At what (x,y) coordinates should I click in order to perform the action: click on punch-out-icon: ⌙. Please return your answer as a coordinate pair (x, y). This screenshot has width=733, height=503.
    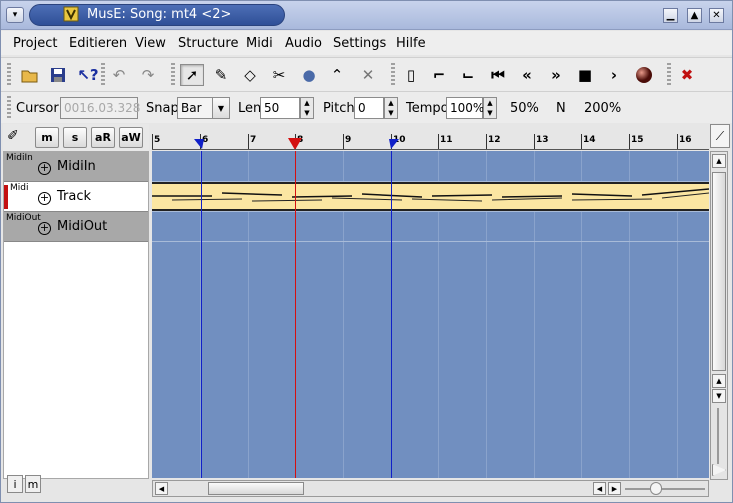
    Looking at the image, I should click on (468, 75).